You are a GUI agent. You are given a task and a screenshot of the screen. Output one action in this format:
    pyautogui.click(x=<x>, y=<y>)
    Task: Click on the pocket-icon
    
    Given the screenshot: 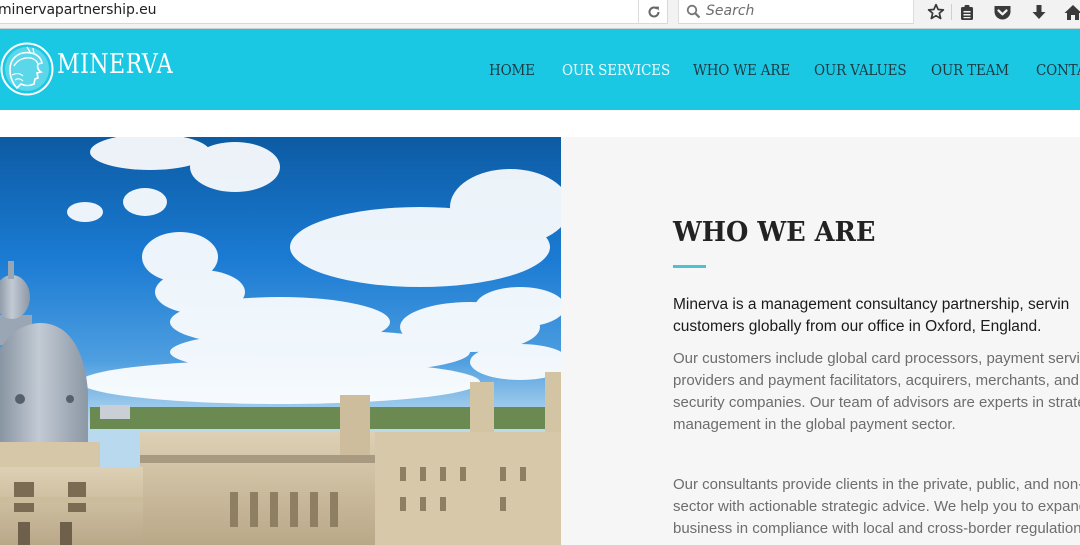 What is the action you would take?
    pyautogui.click(x=1002, y=12)
    